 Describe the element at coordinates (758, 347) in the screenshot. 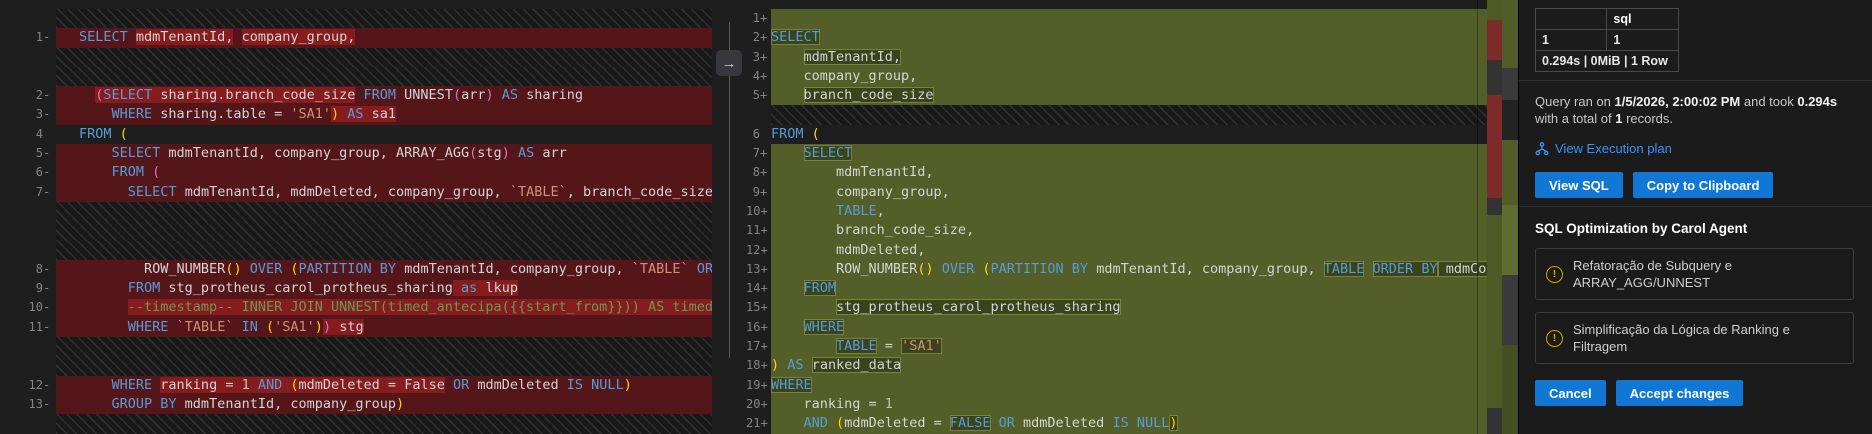

I see `line-number: 17 +` at that location.